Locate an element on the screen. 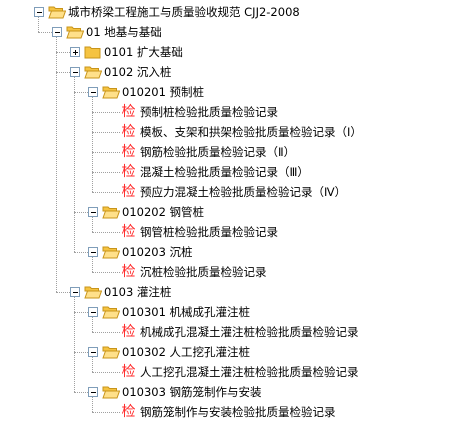 Image resolution: width=449 pixels, height=423 pixels. tree-folder-node: 01 地基与基础 is located at coordinates (224, 32).